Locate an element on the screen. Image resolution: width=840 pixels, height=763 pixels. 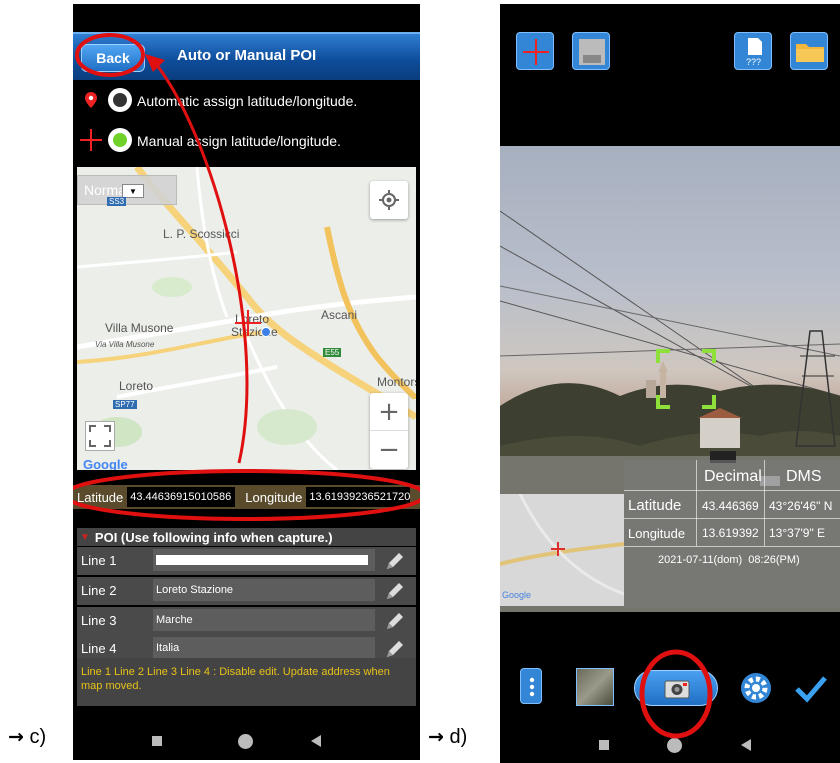
poi-line-field: Loreto Stazione is located at coordinates (264, 590).